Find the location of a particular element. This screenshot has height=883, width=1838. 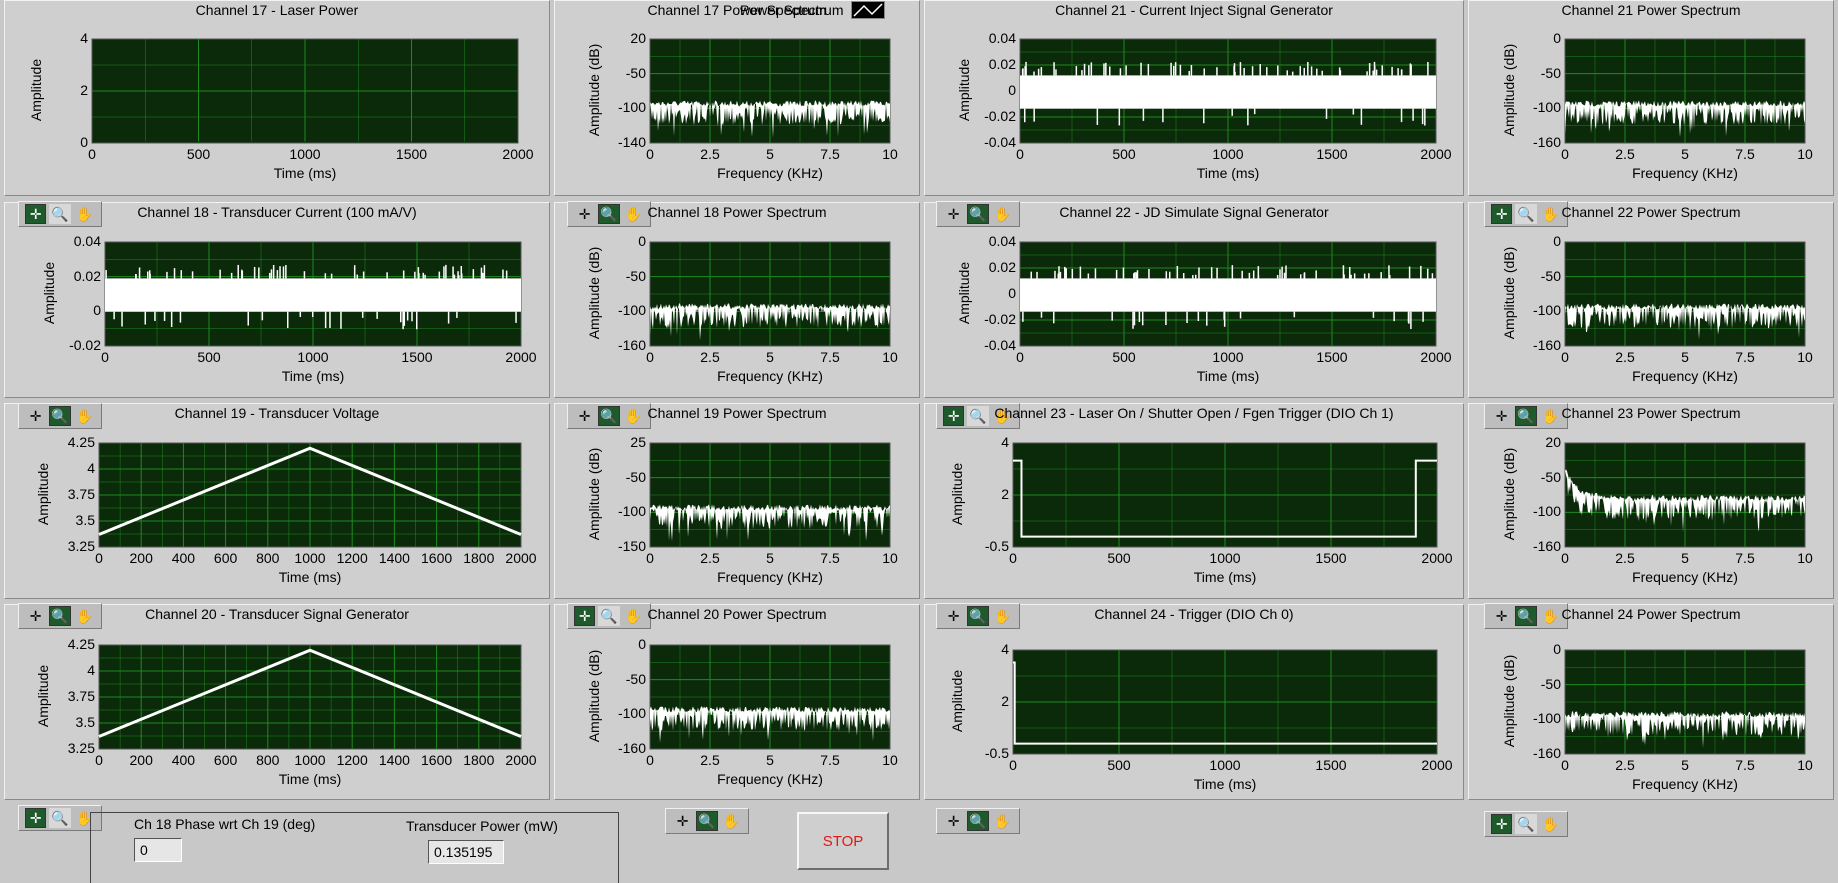

y-tick-label: -140 is located at coordinates (631, 142).